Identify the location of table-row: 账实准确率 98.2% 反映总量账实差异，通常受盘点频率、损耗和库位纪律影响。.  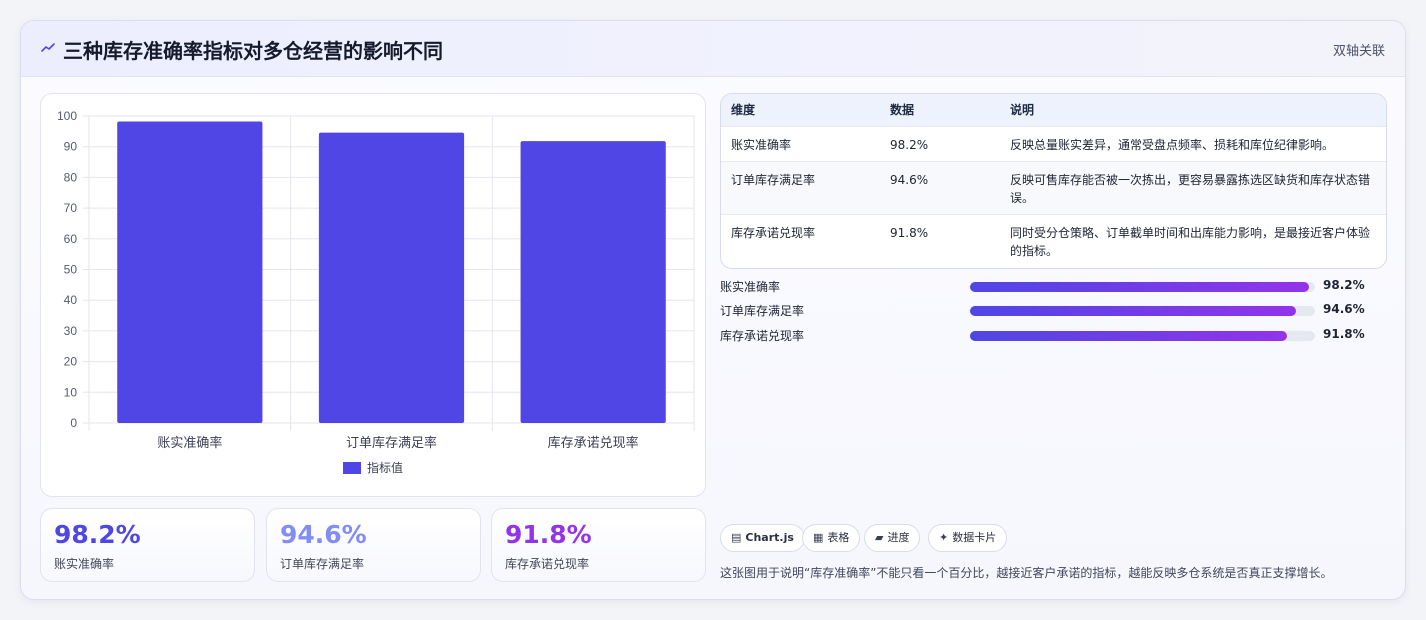
(1053, 144).